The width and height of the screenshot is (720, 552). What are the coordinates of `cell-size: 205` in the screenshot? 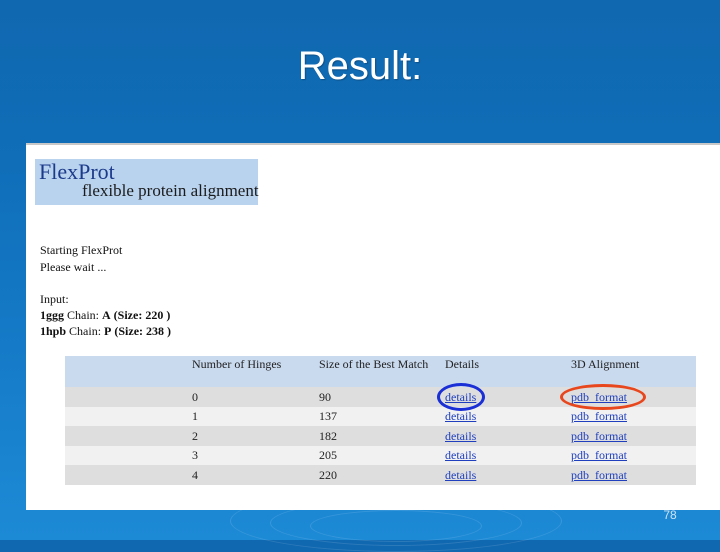 It's located at (382, 455).